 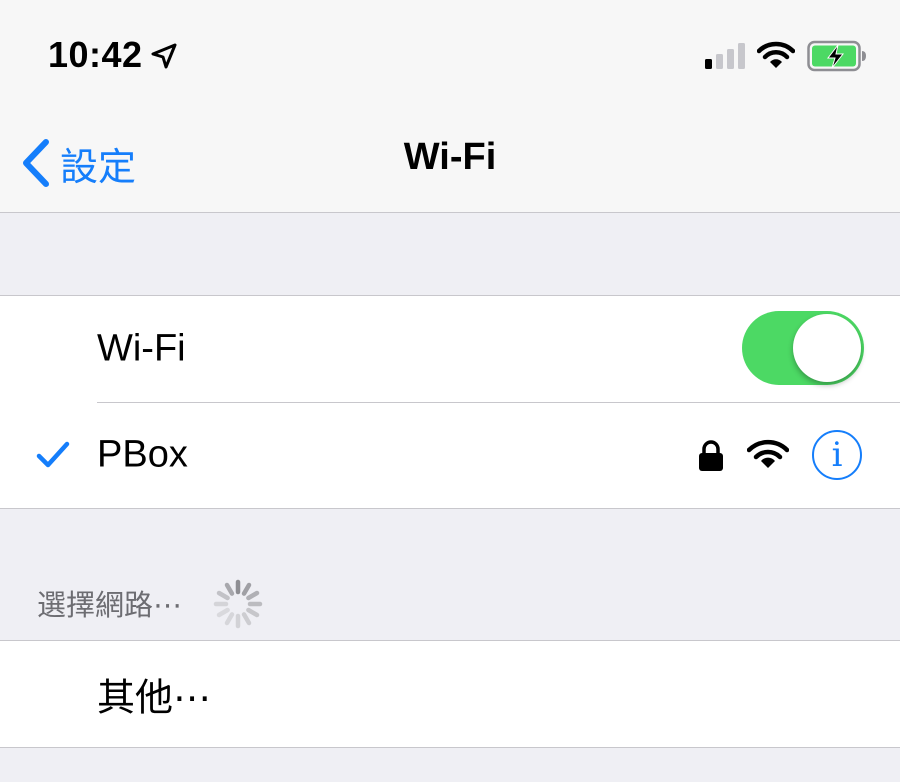 I want to click on checkmark-icon, so click(x=53, y=454).